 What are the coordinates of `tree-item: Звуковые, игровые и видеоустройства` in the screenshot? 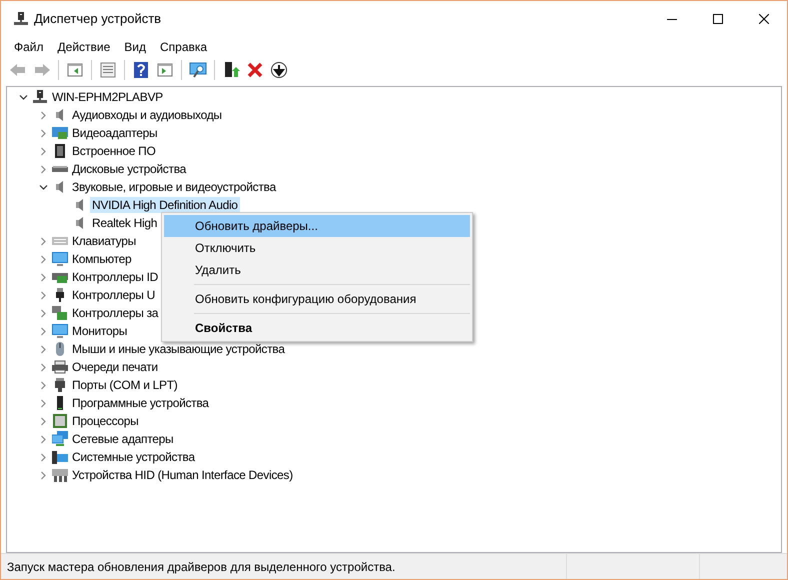 It's located at (174, 187).